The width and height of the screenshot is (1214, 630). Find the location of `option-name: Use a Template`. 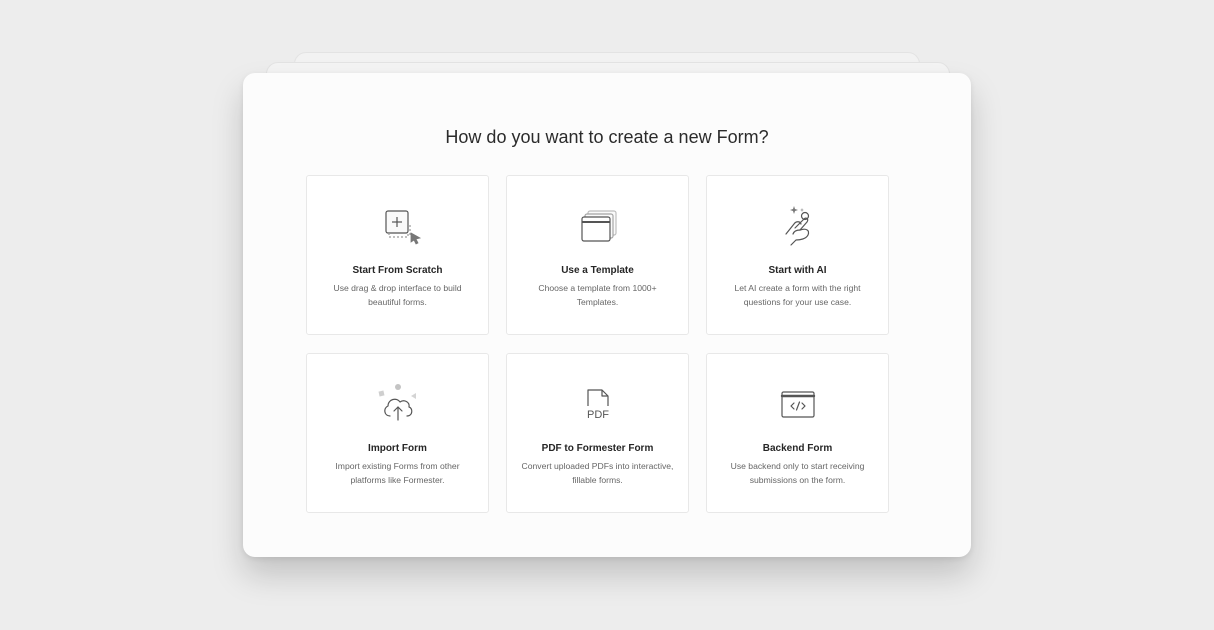

option-name: Use a Template is located at coordinates (597, 270).